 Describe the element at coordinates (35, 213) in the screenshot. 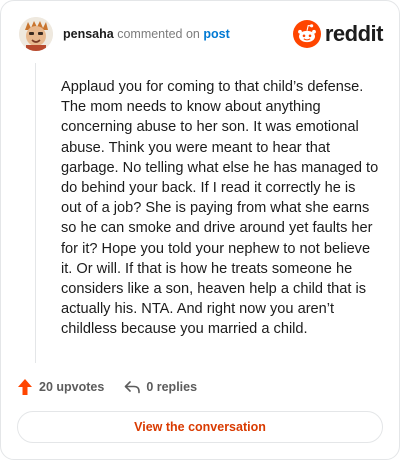

I see `thread-line` at that location.